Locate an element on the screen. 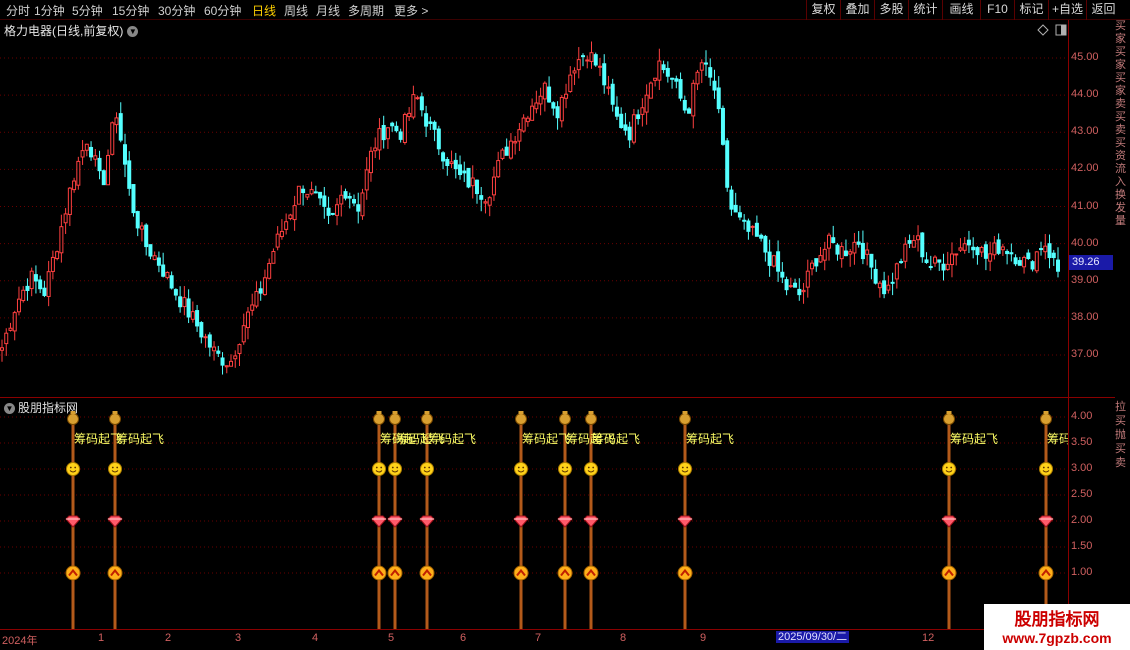 This screenshot has height=650, width=1130. indicator-tick-label: 2.50 is located at coordinates (1082, 494).